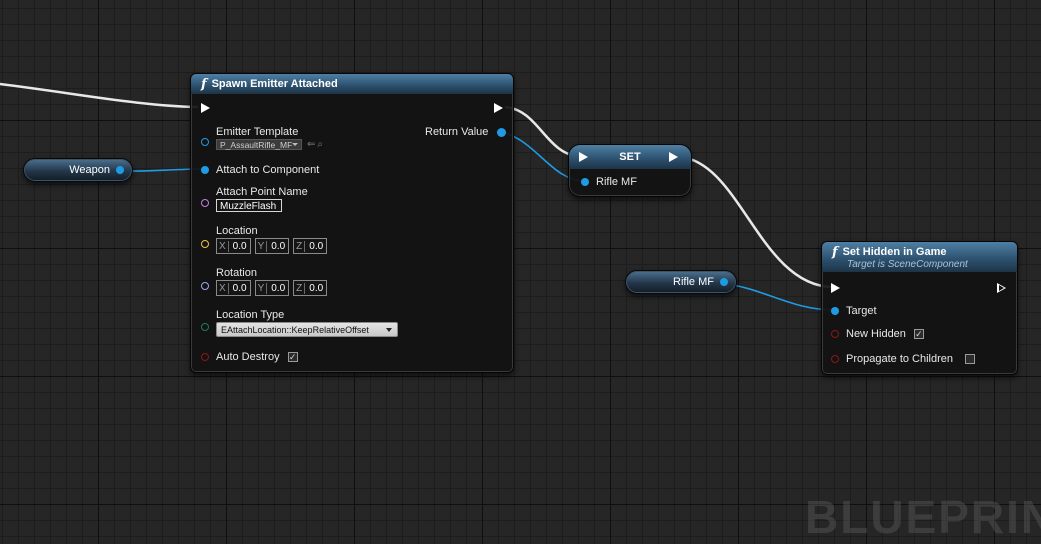  I want to click on target-pin, so click(835, 311).